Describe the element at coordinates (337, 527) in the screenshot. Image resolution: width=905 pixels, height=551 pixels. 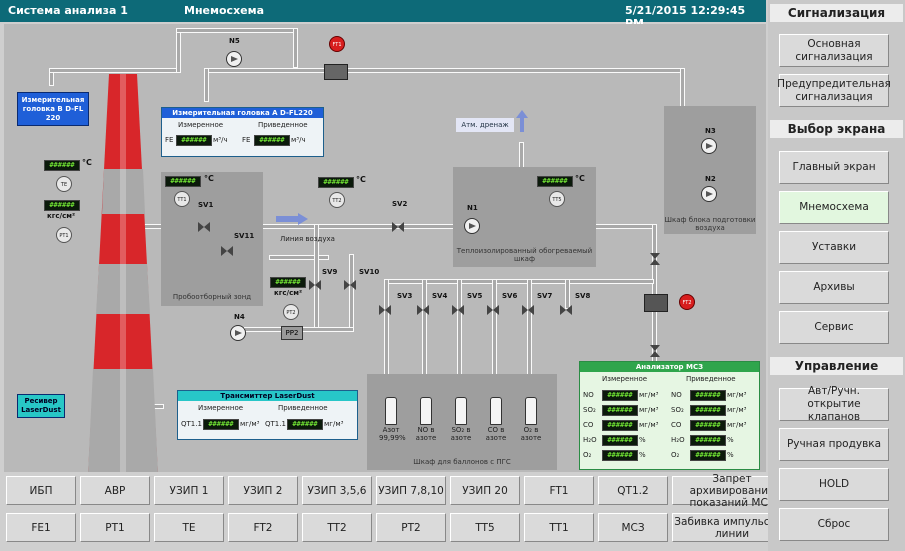
I see `bottom-button-row2-5: TT2` at that location.